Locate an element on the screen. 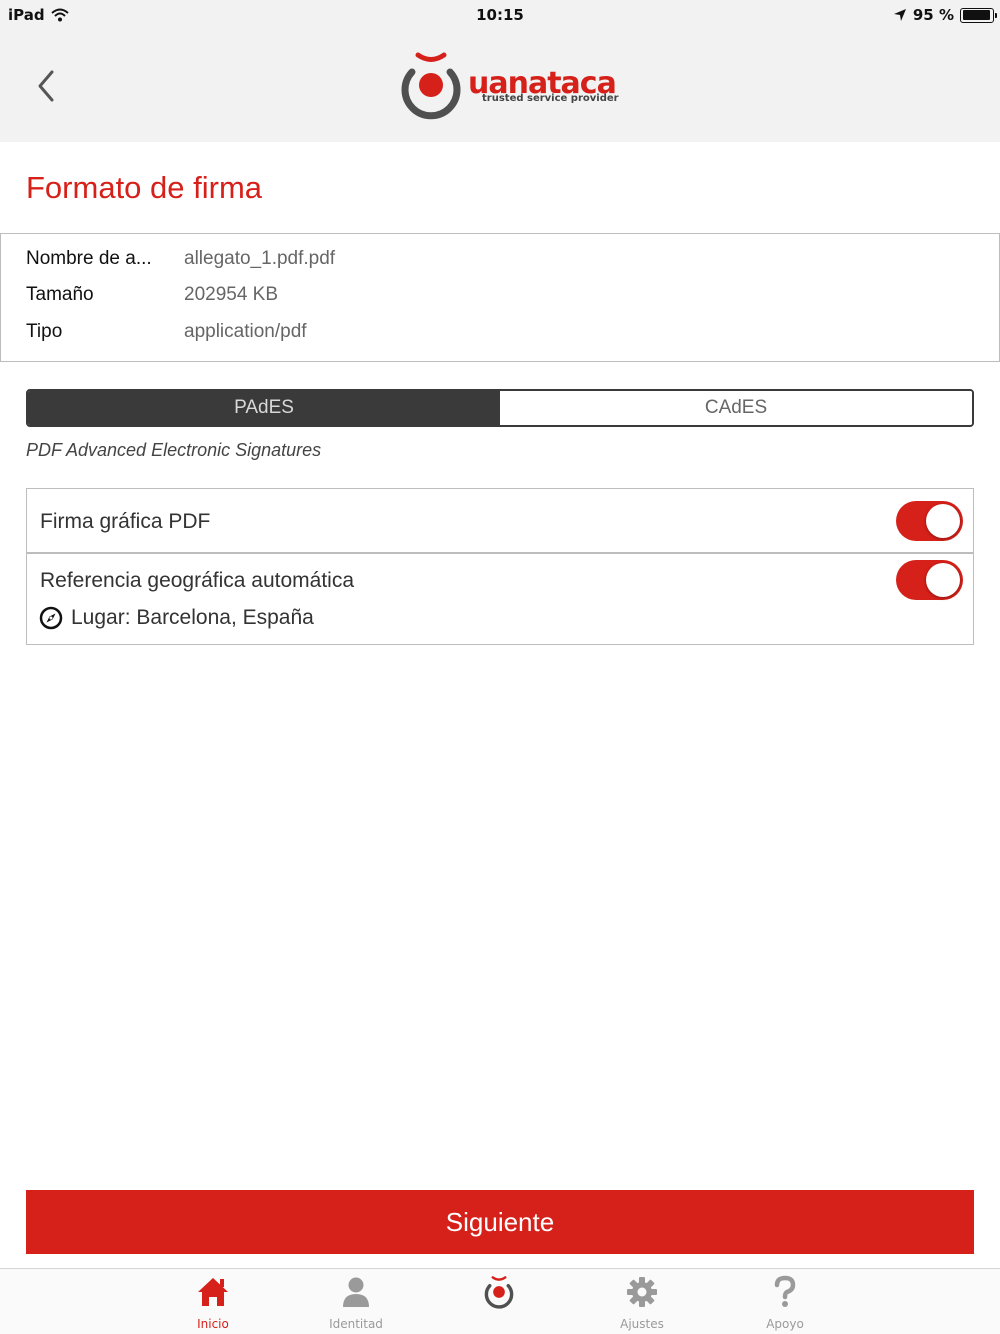 The width and height of the screenshot is (1000, 1334). info-row-name: Nombre de a... allegato_1.pdf.pdf is located at coordinates (180, 263).